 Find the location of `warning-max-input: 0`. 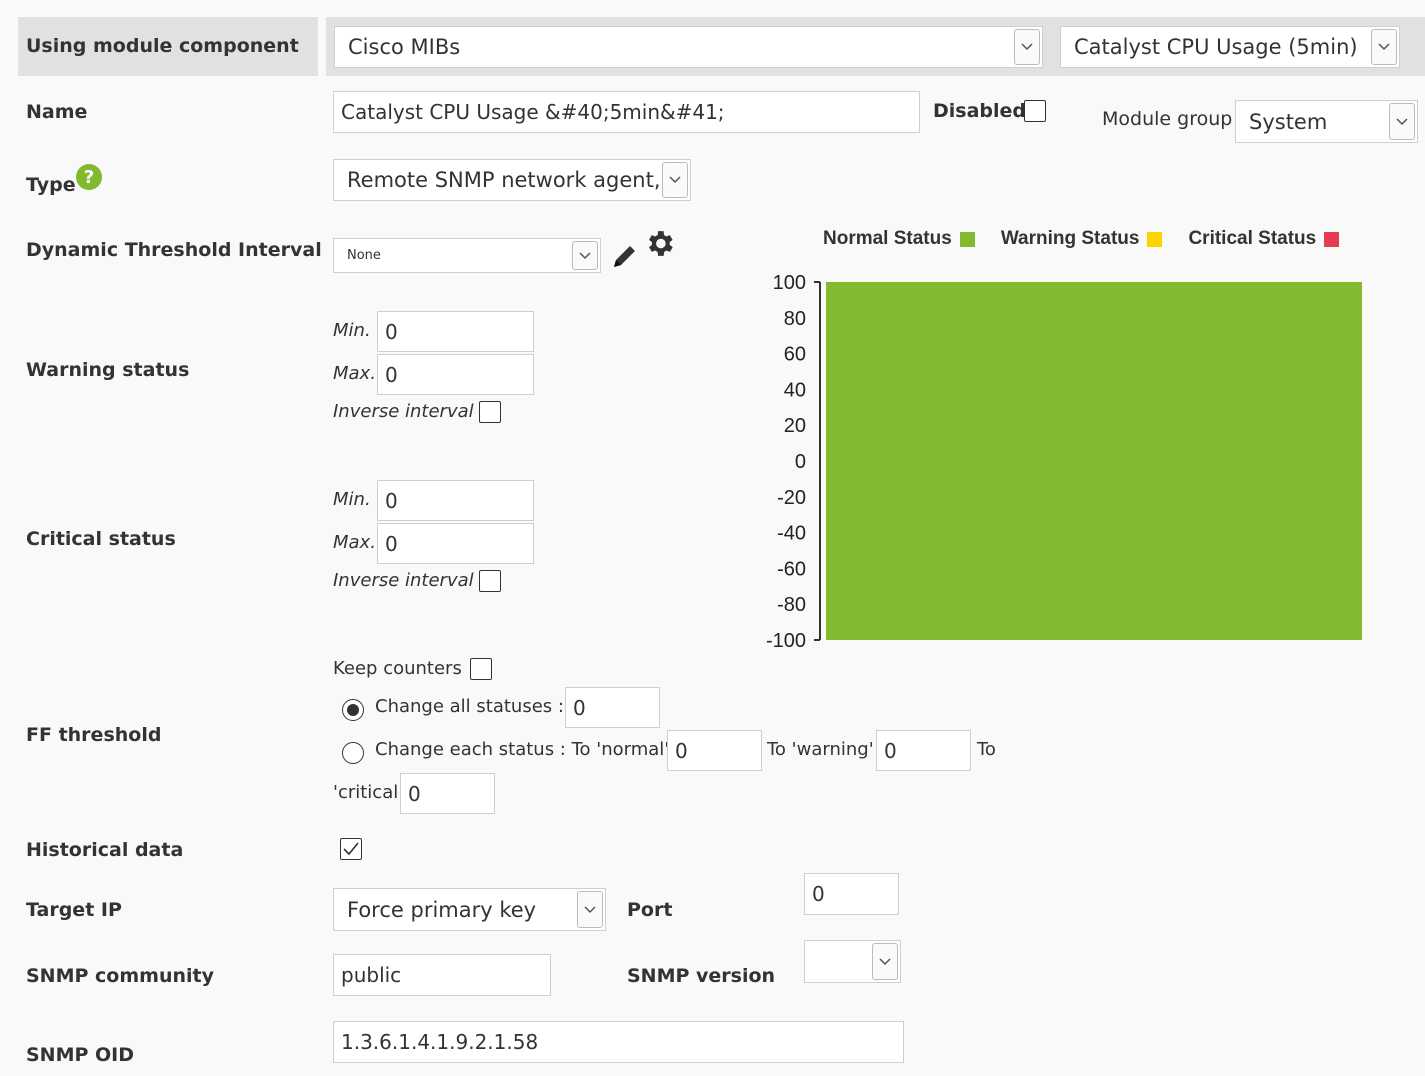

warning-max-input: 0 is located at coordinates (455, 374).